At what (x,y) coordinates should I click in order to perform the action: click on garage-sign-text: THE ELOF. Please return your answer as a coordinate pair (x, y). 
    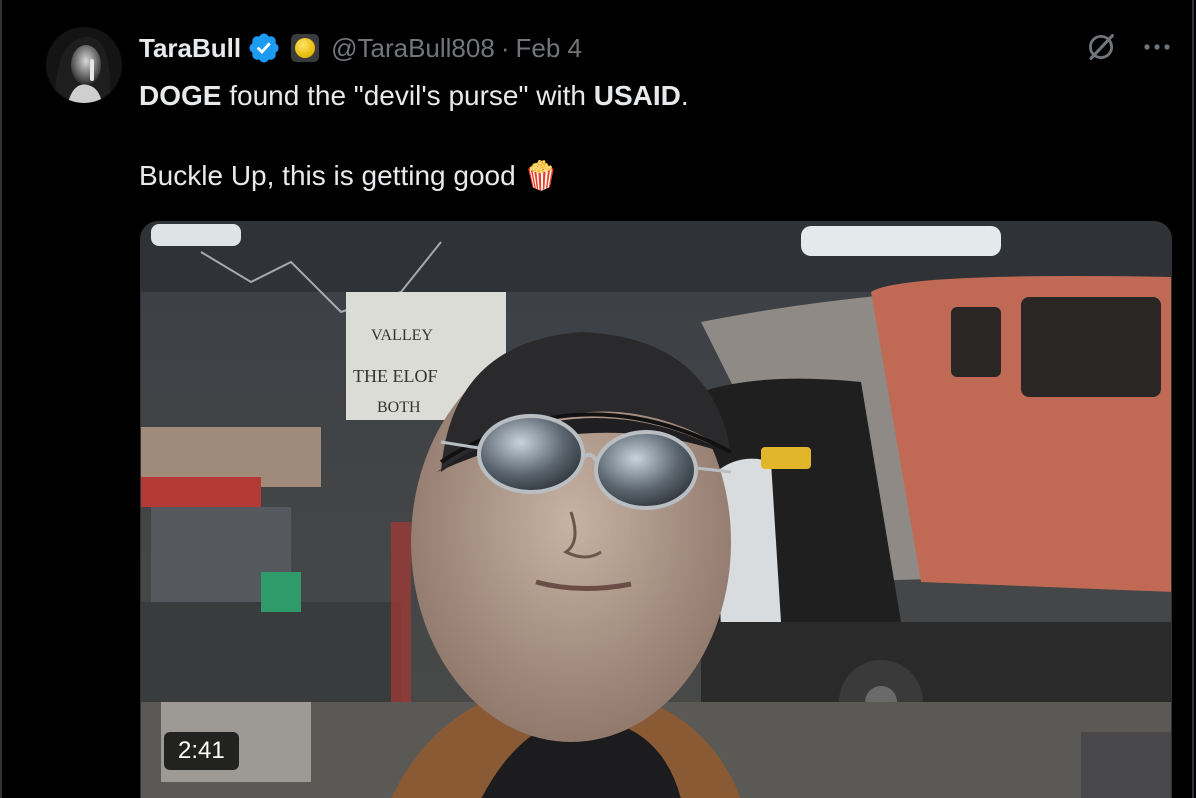
    Looking at the image, I should click on (395, 376).